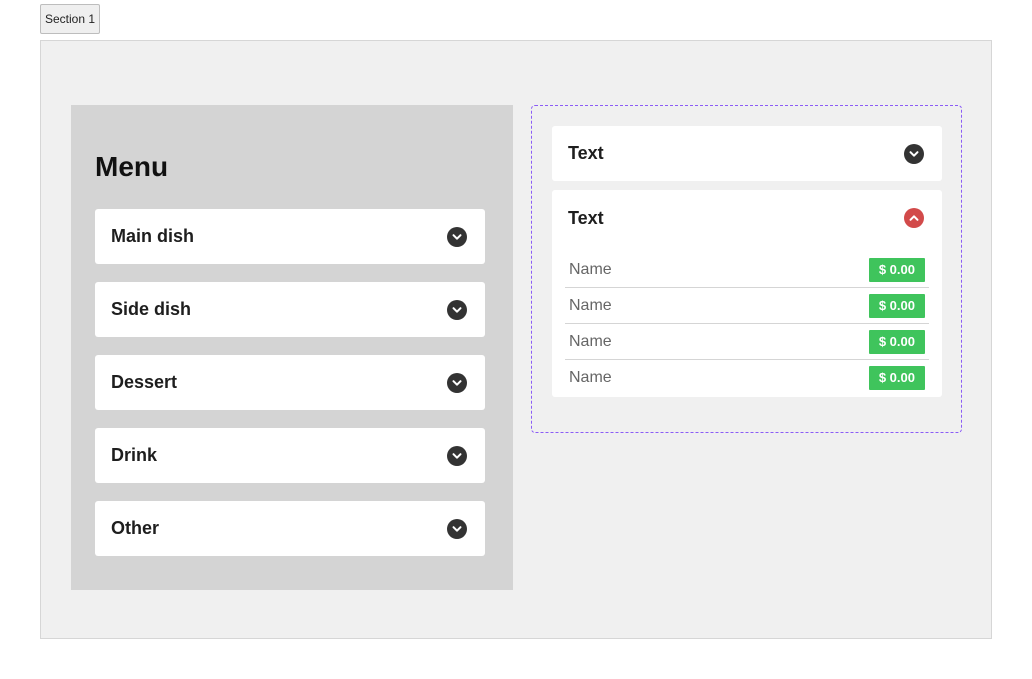  What do you see at coordinates (914, 218) in the screenshot?
I see `chevron-up-icon` at bounding box center [914, 218].